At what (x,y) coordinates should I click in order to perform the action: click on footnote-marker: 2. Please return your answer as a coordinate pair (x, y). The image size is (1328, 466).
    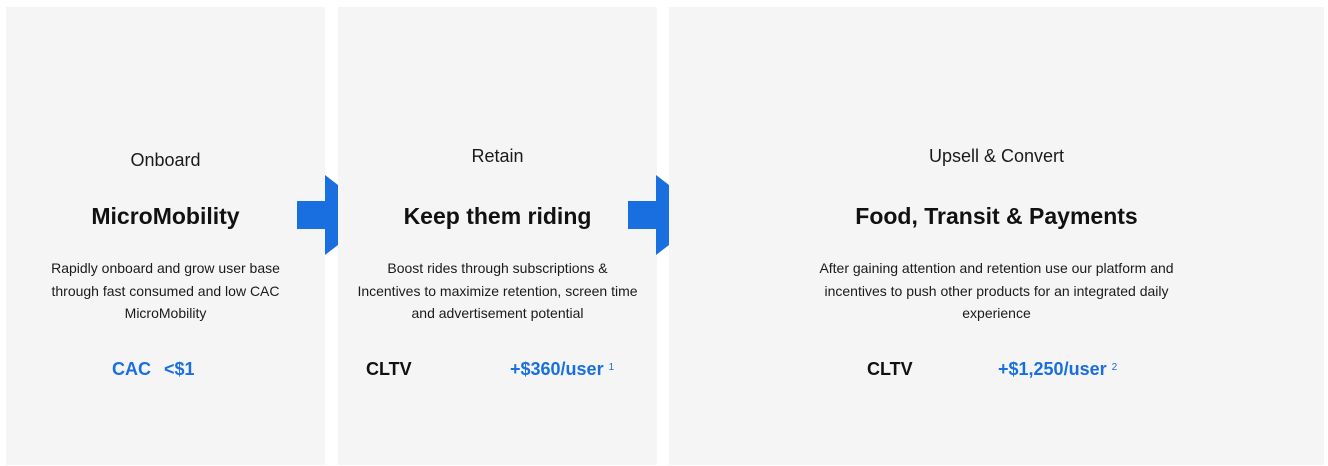
    Looking at the image, I should click on (1114, 367).